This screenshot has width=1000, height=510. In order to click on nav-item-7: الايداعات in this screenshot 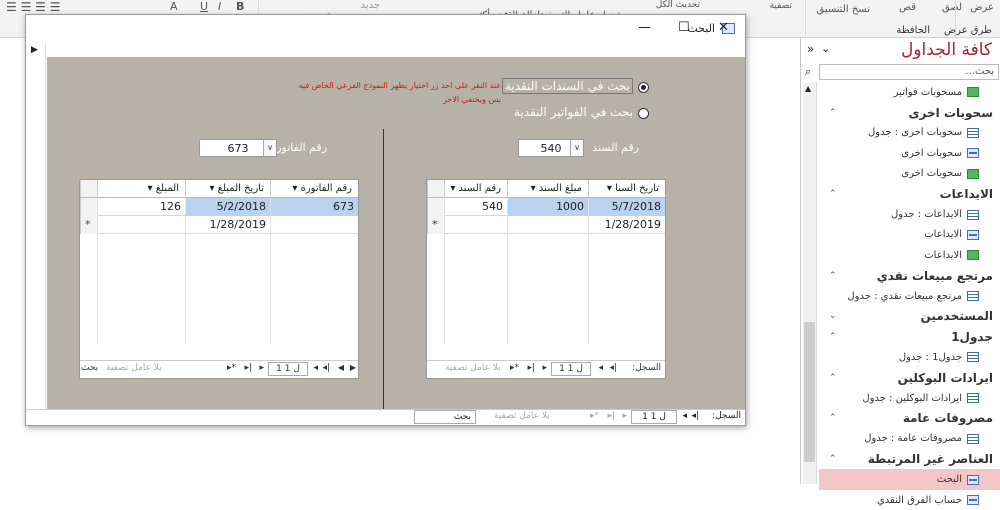, I will do `click(909, 235)`.